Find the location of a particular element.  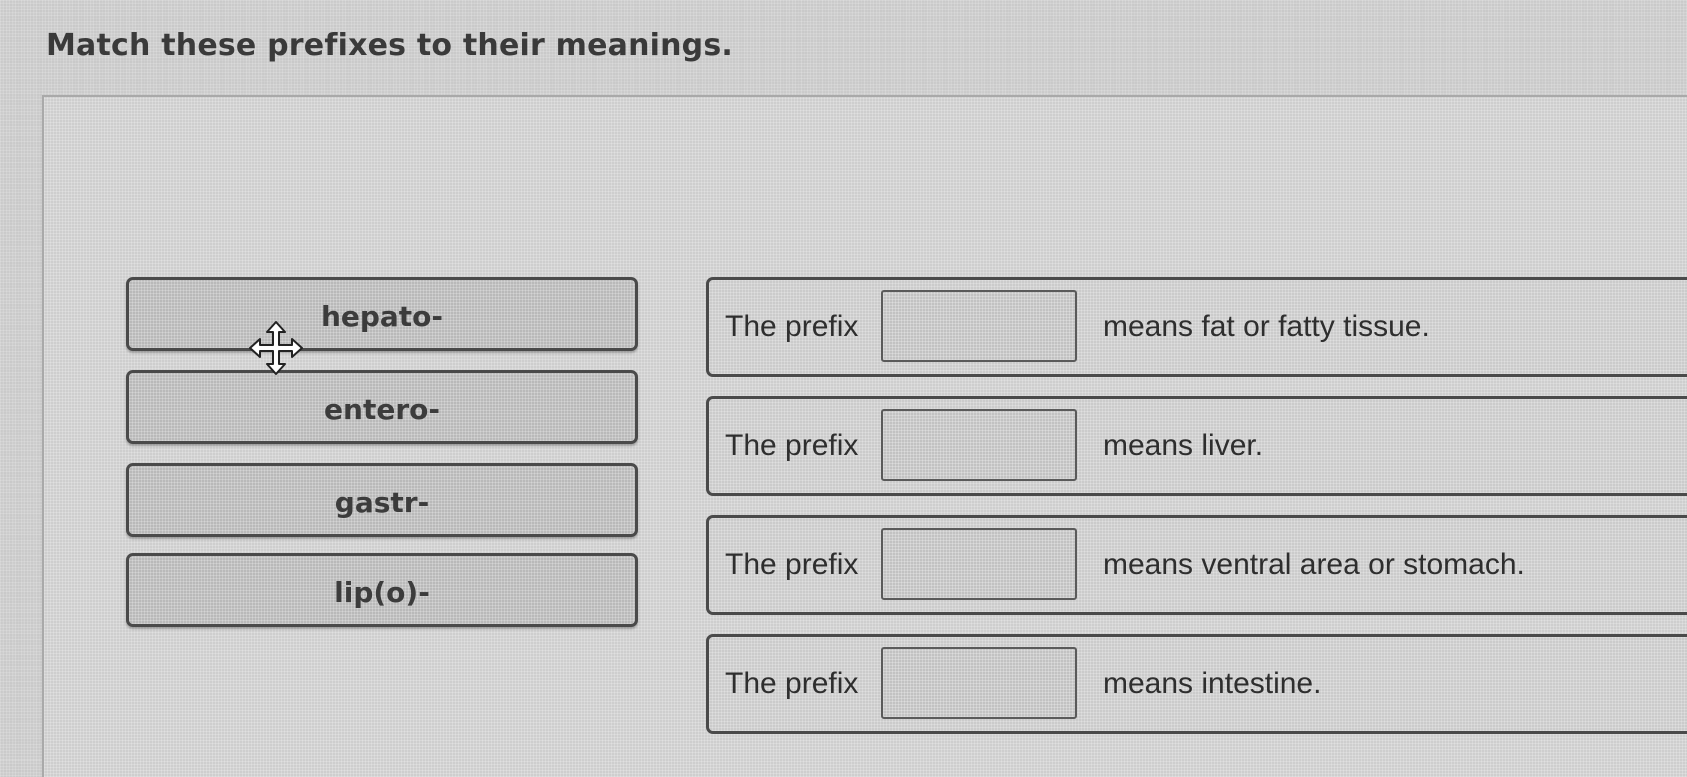

statement-row-fat: The prefix means fat or fatty tissue. is located at coordinates (1196, 327).